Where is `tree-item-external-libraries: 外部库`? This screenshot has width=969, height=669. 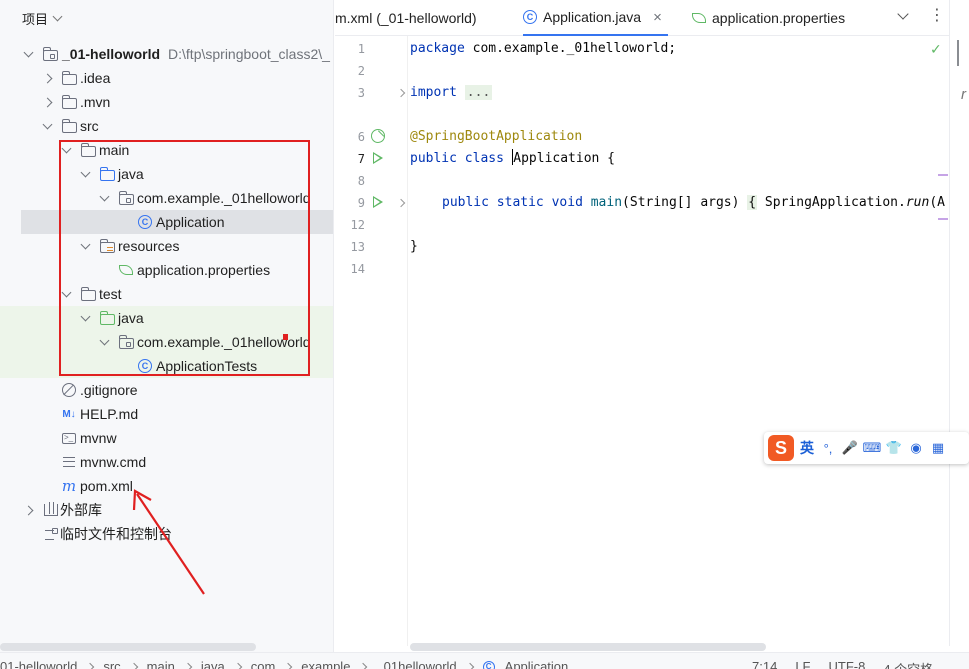
tree-item-external-libraries: 外部库 is located at coordinates (166, 510).